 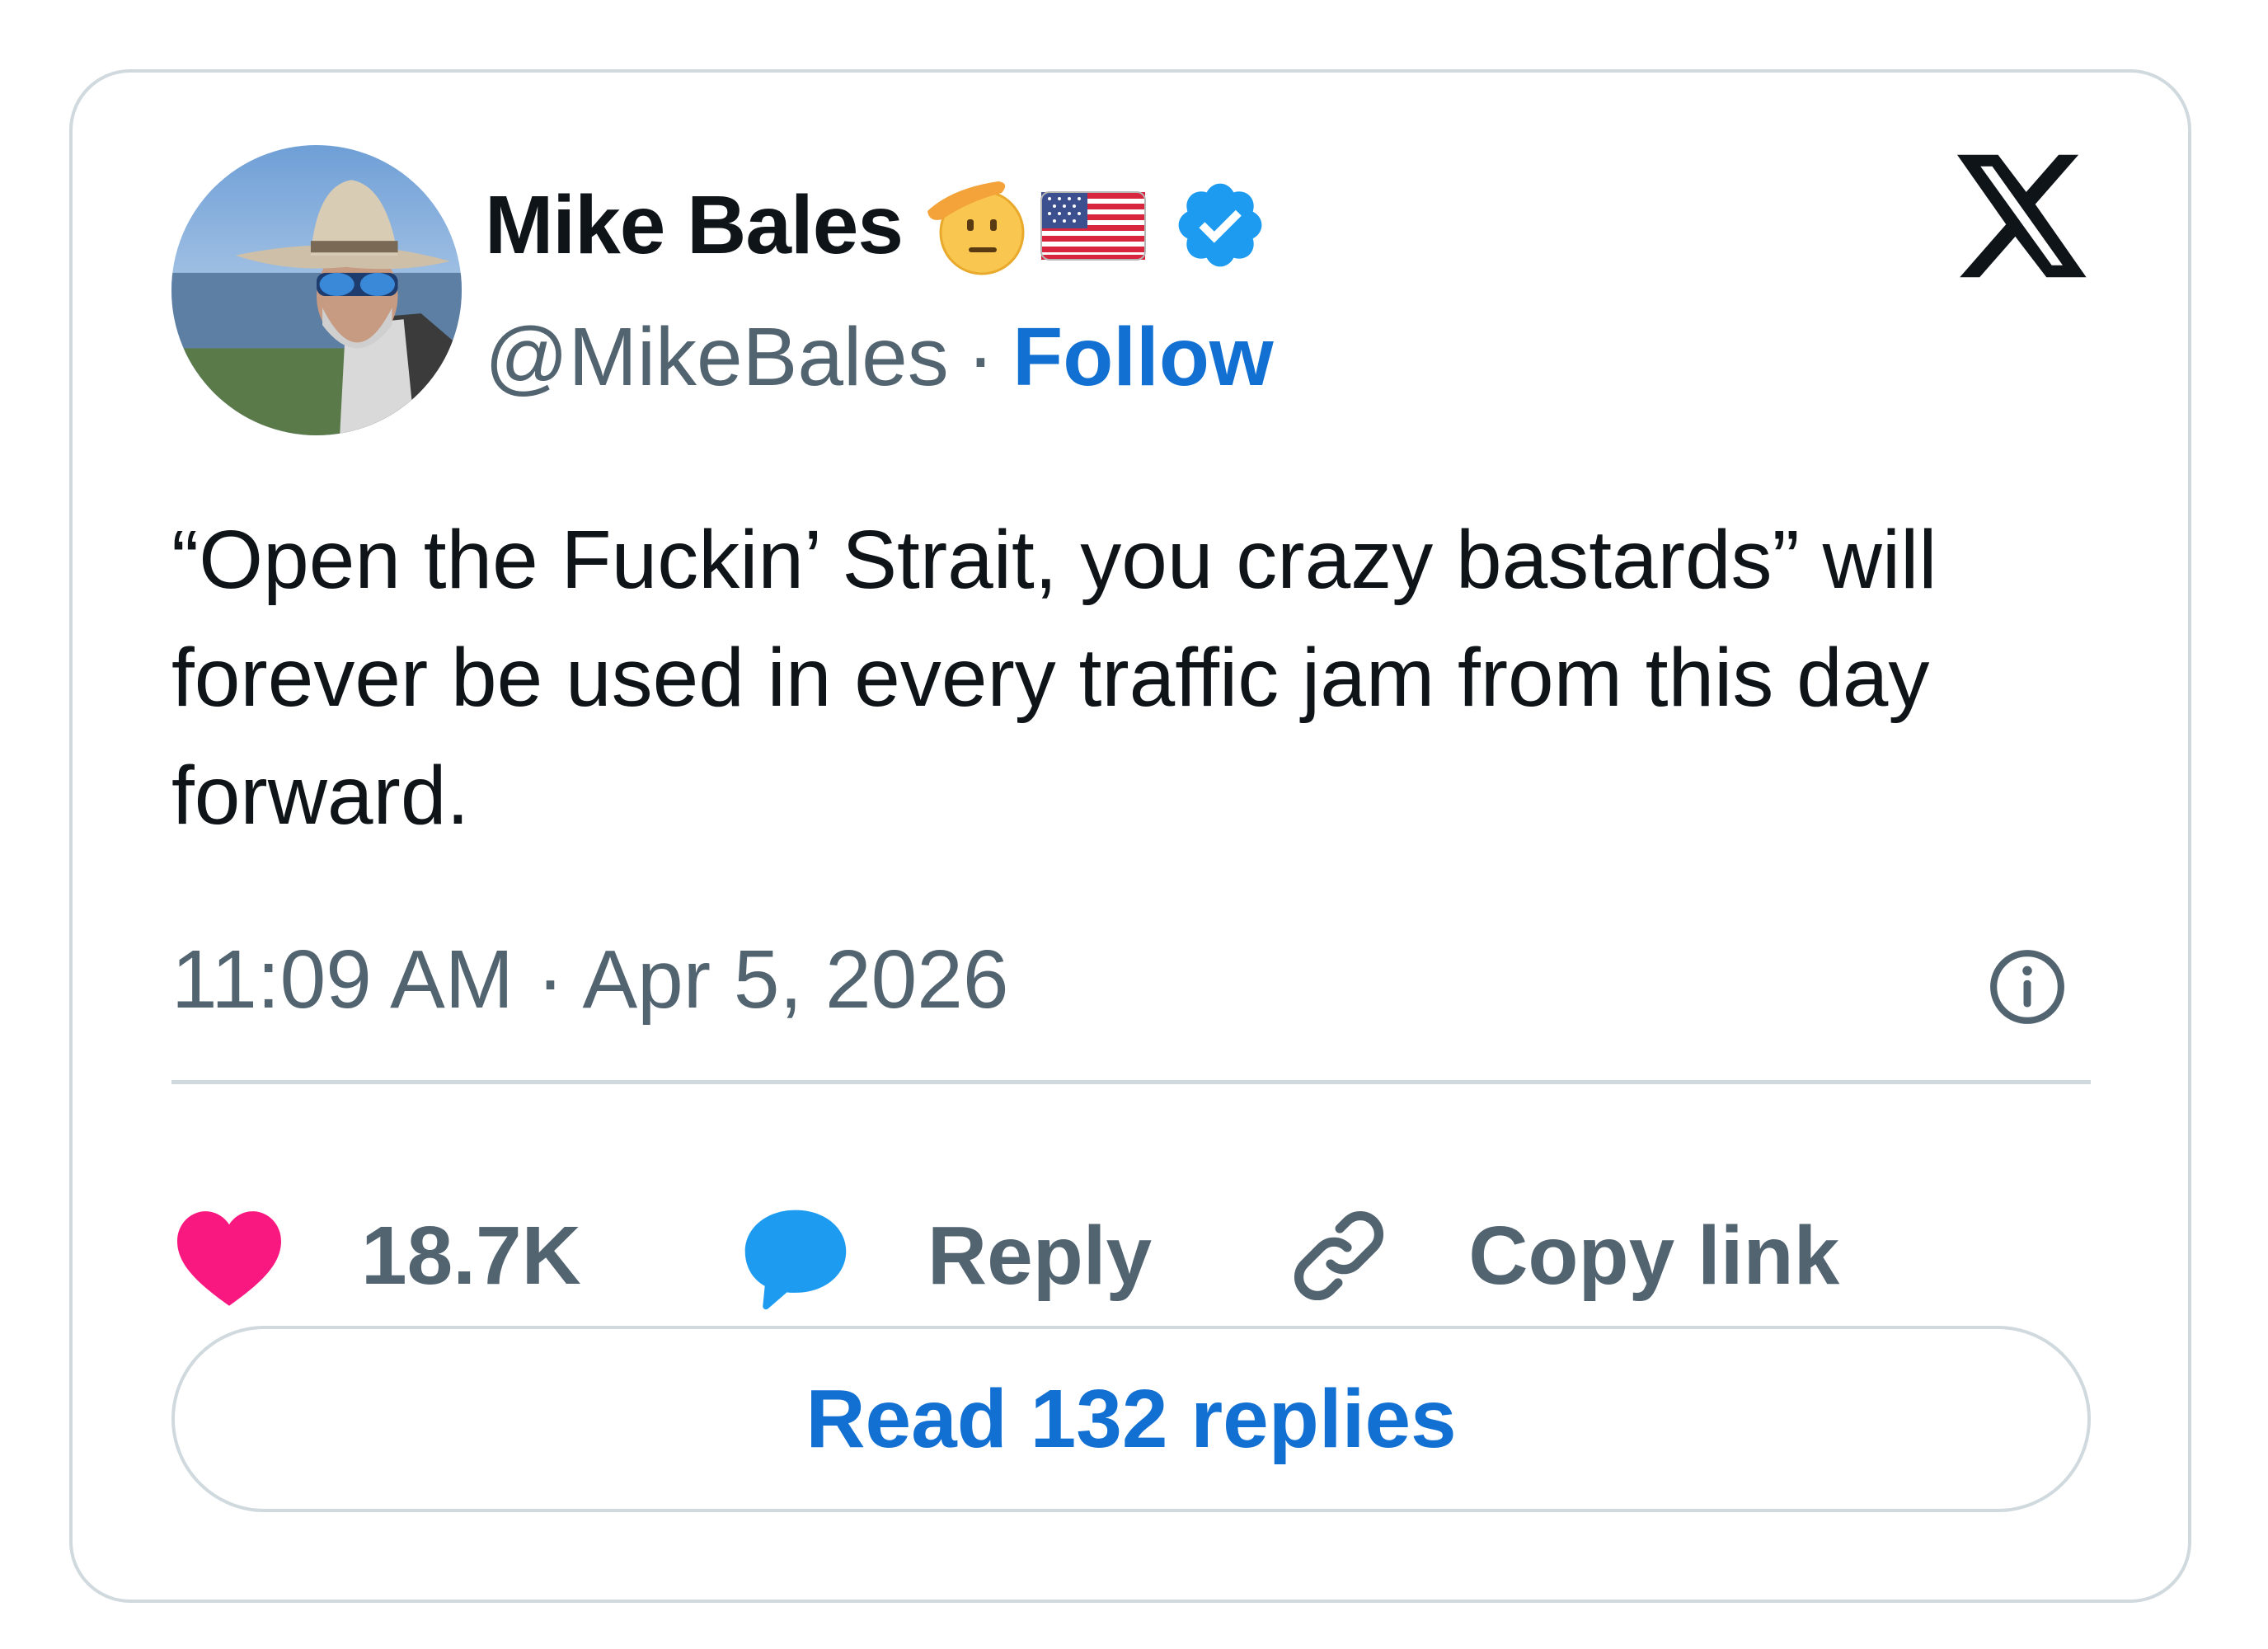 I want to click on author-handle: @MikeBales, so click(x=717, y=357).